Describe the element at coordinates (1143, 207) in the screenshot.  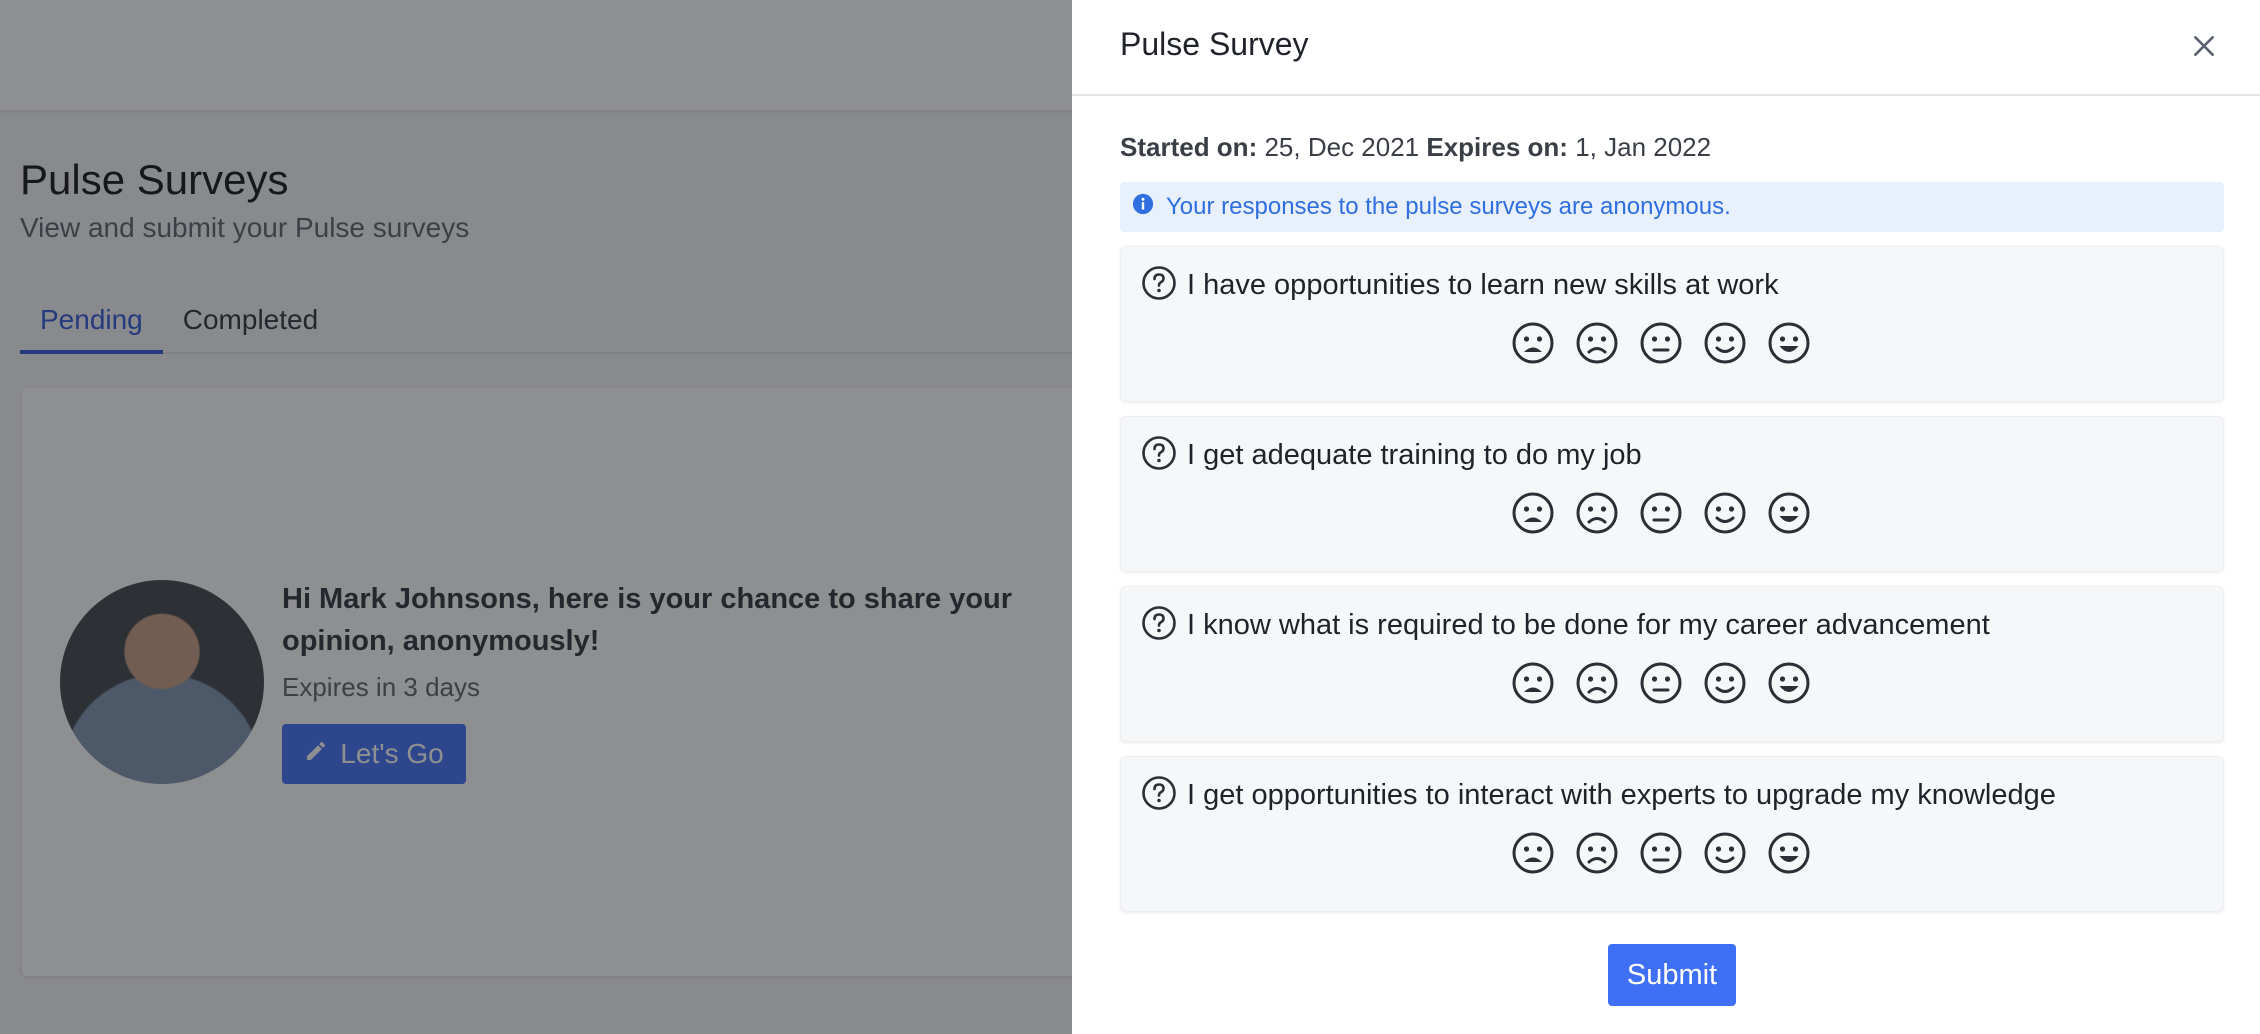
I see `info-circle-icon` at that location.